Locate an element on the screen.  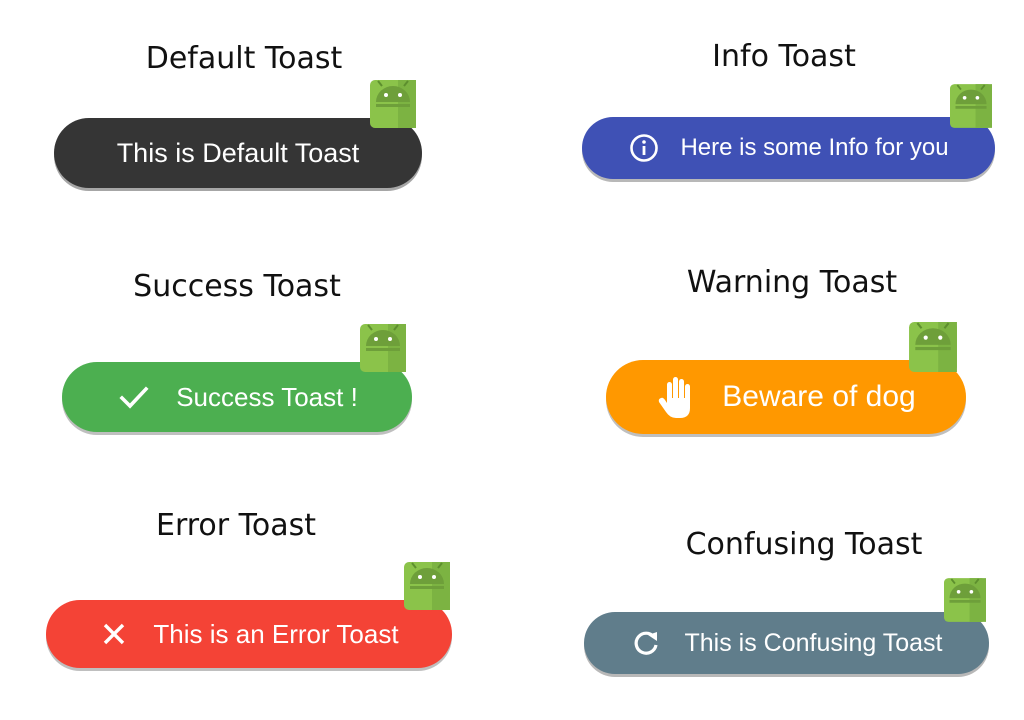
warning-toast-text: Beware of dog is located at coordinates (819, 396).